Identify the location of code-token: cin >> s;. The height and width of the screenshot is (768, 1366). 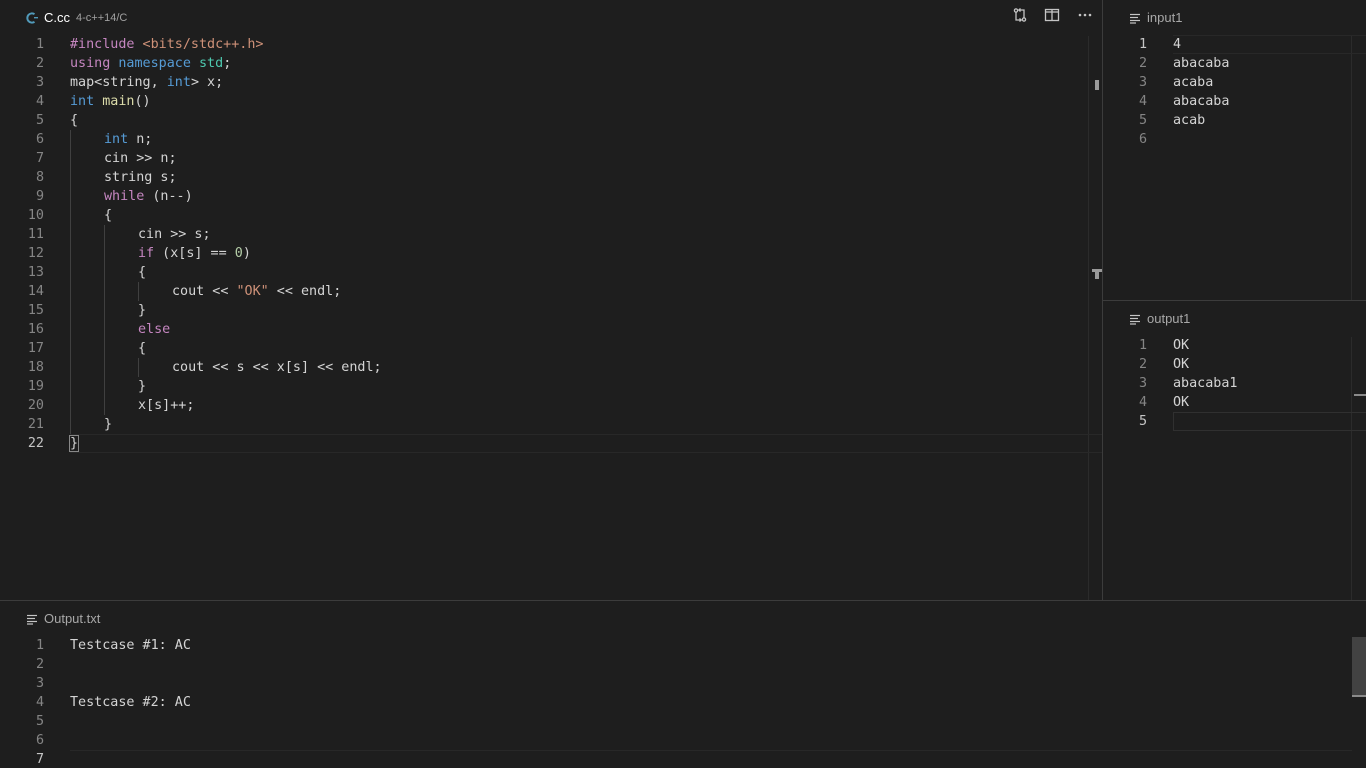
(174, 234).